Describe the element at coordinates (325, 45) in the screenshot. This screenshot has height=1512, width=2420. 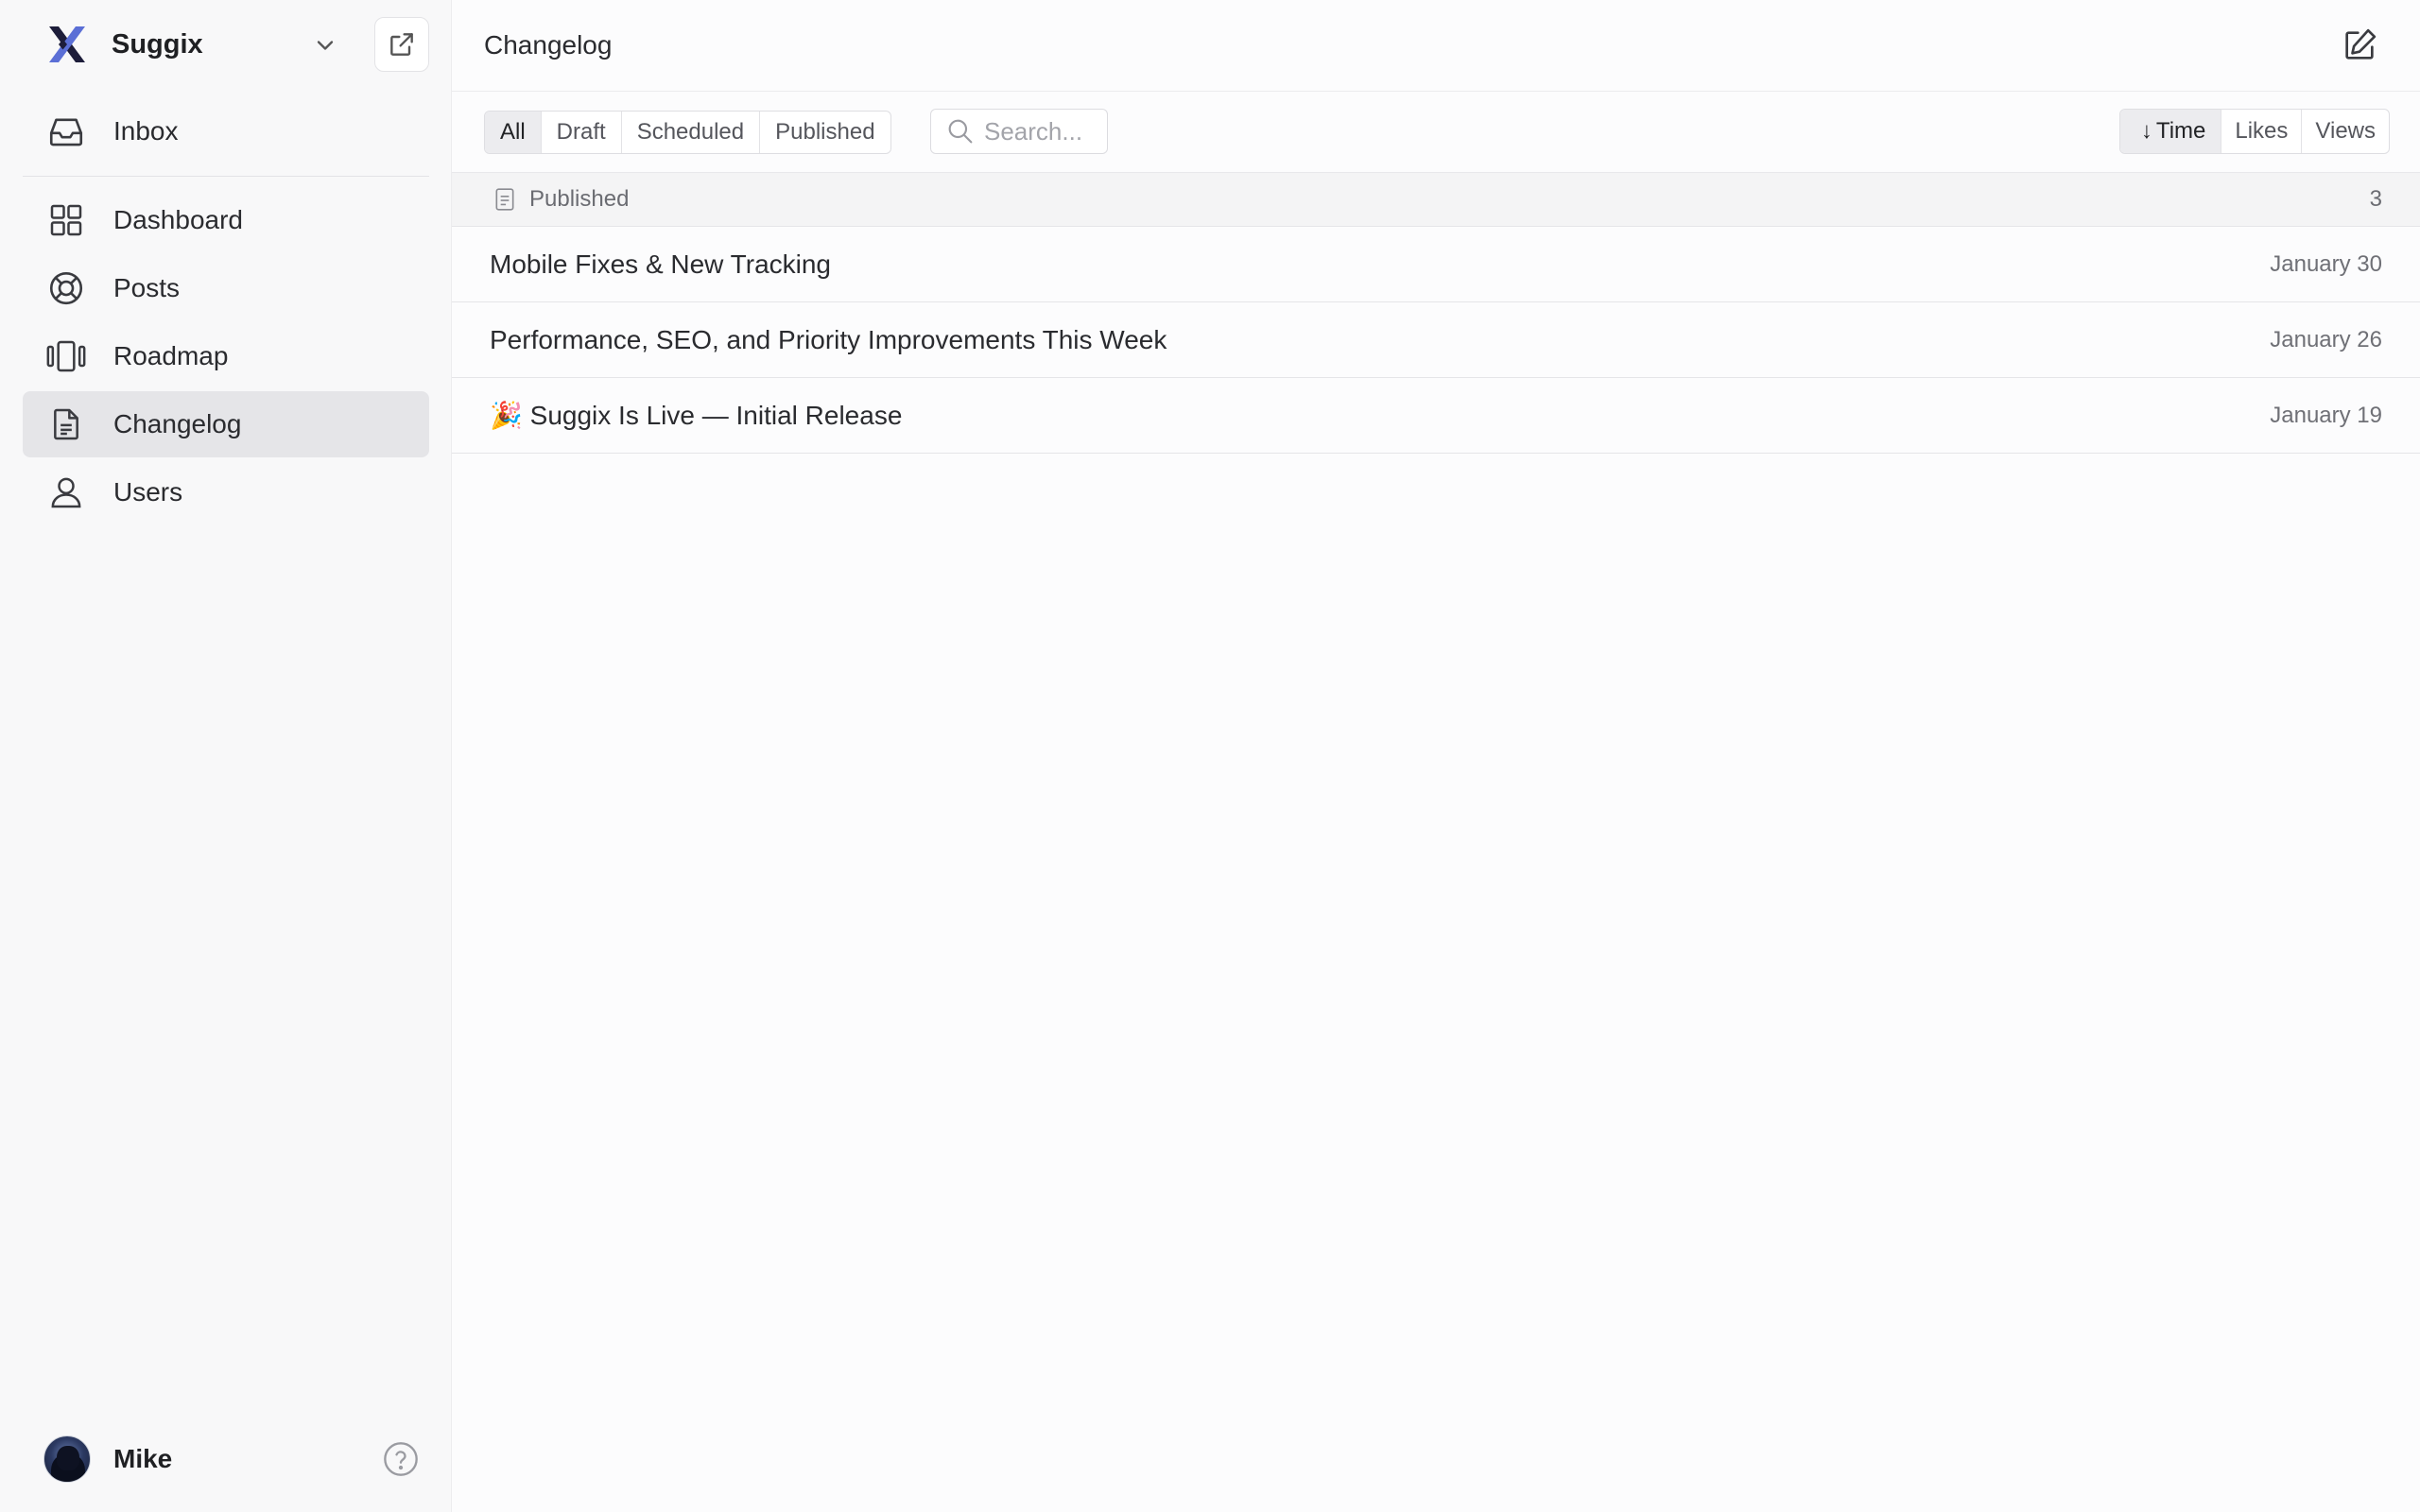
I see `chevron-down-icon` at that location.